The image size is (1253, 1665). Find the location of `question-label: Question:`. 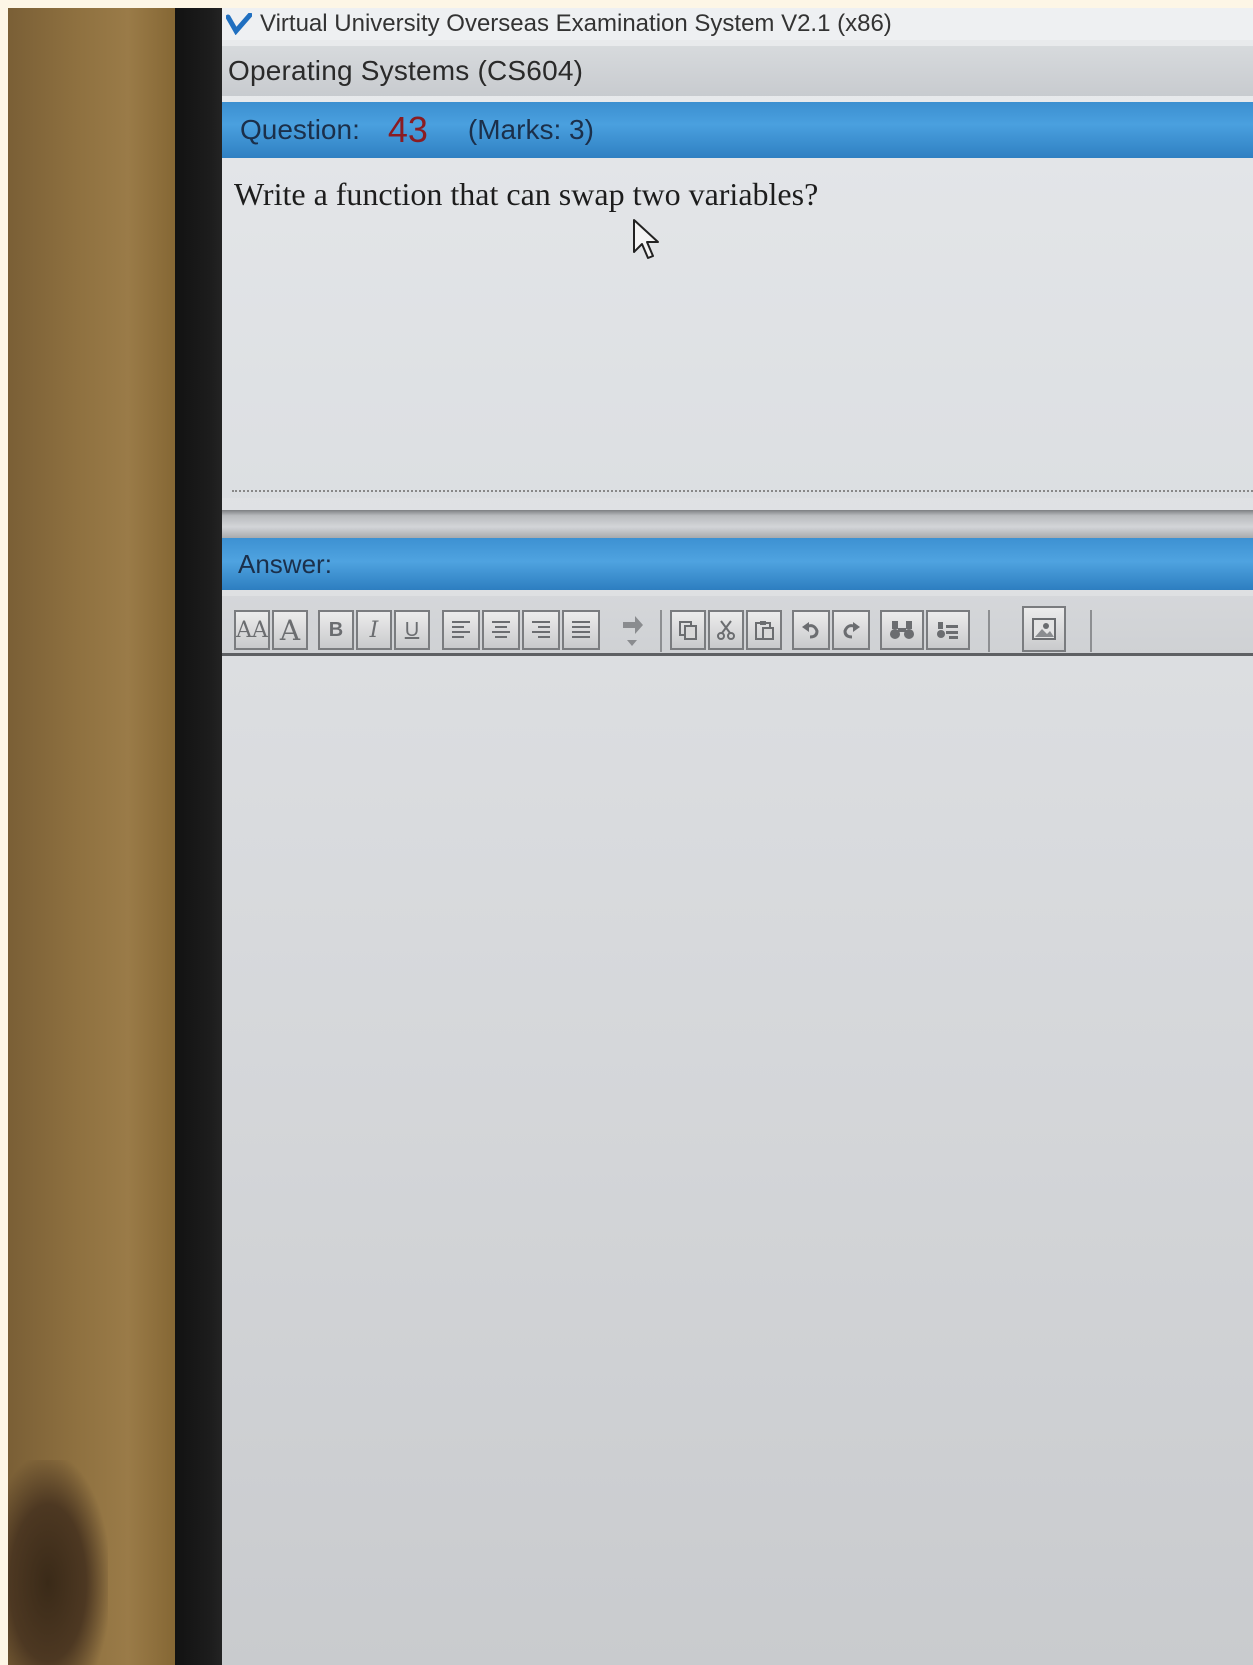

question-label: Question: is located at coordinates (300, 129).